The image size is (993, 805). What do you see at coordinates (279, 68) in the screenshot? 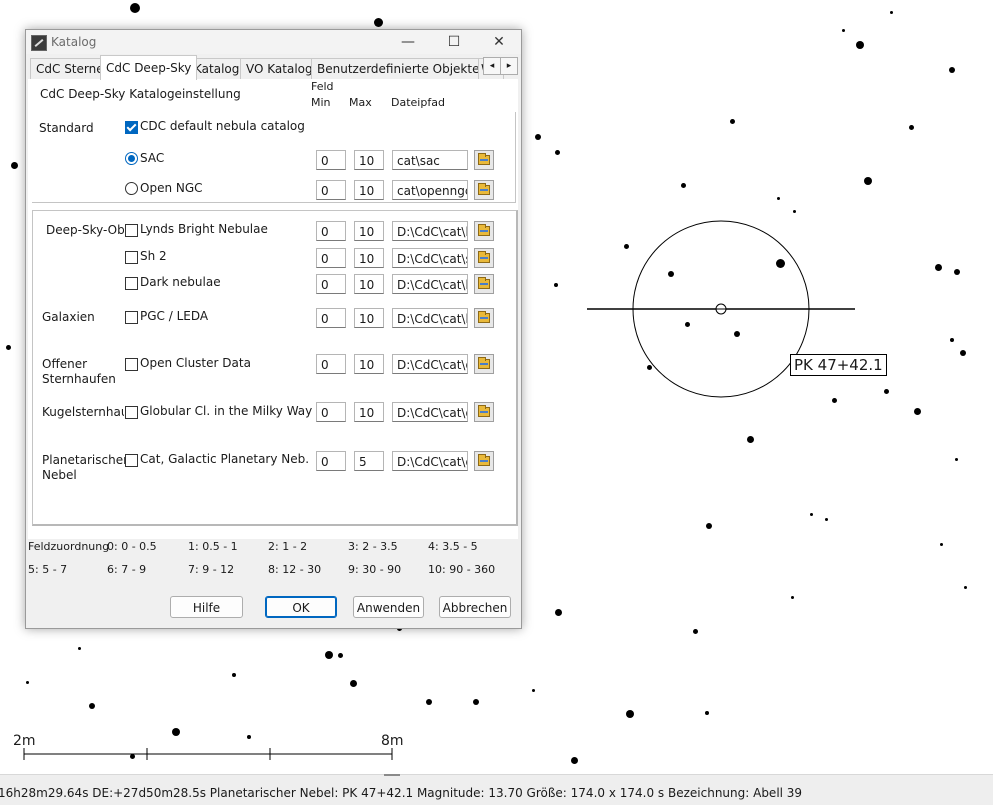
I see `tab-vo-catalog: VO Katalog` at bounding box center [279, 68].